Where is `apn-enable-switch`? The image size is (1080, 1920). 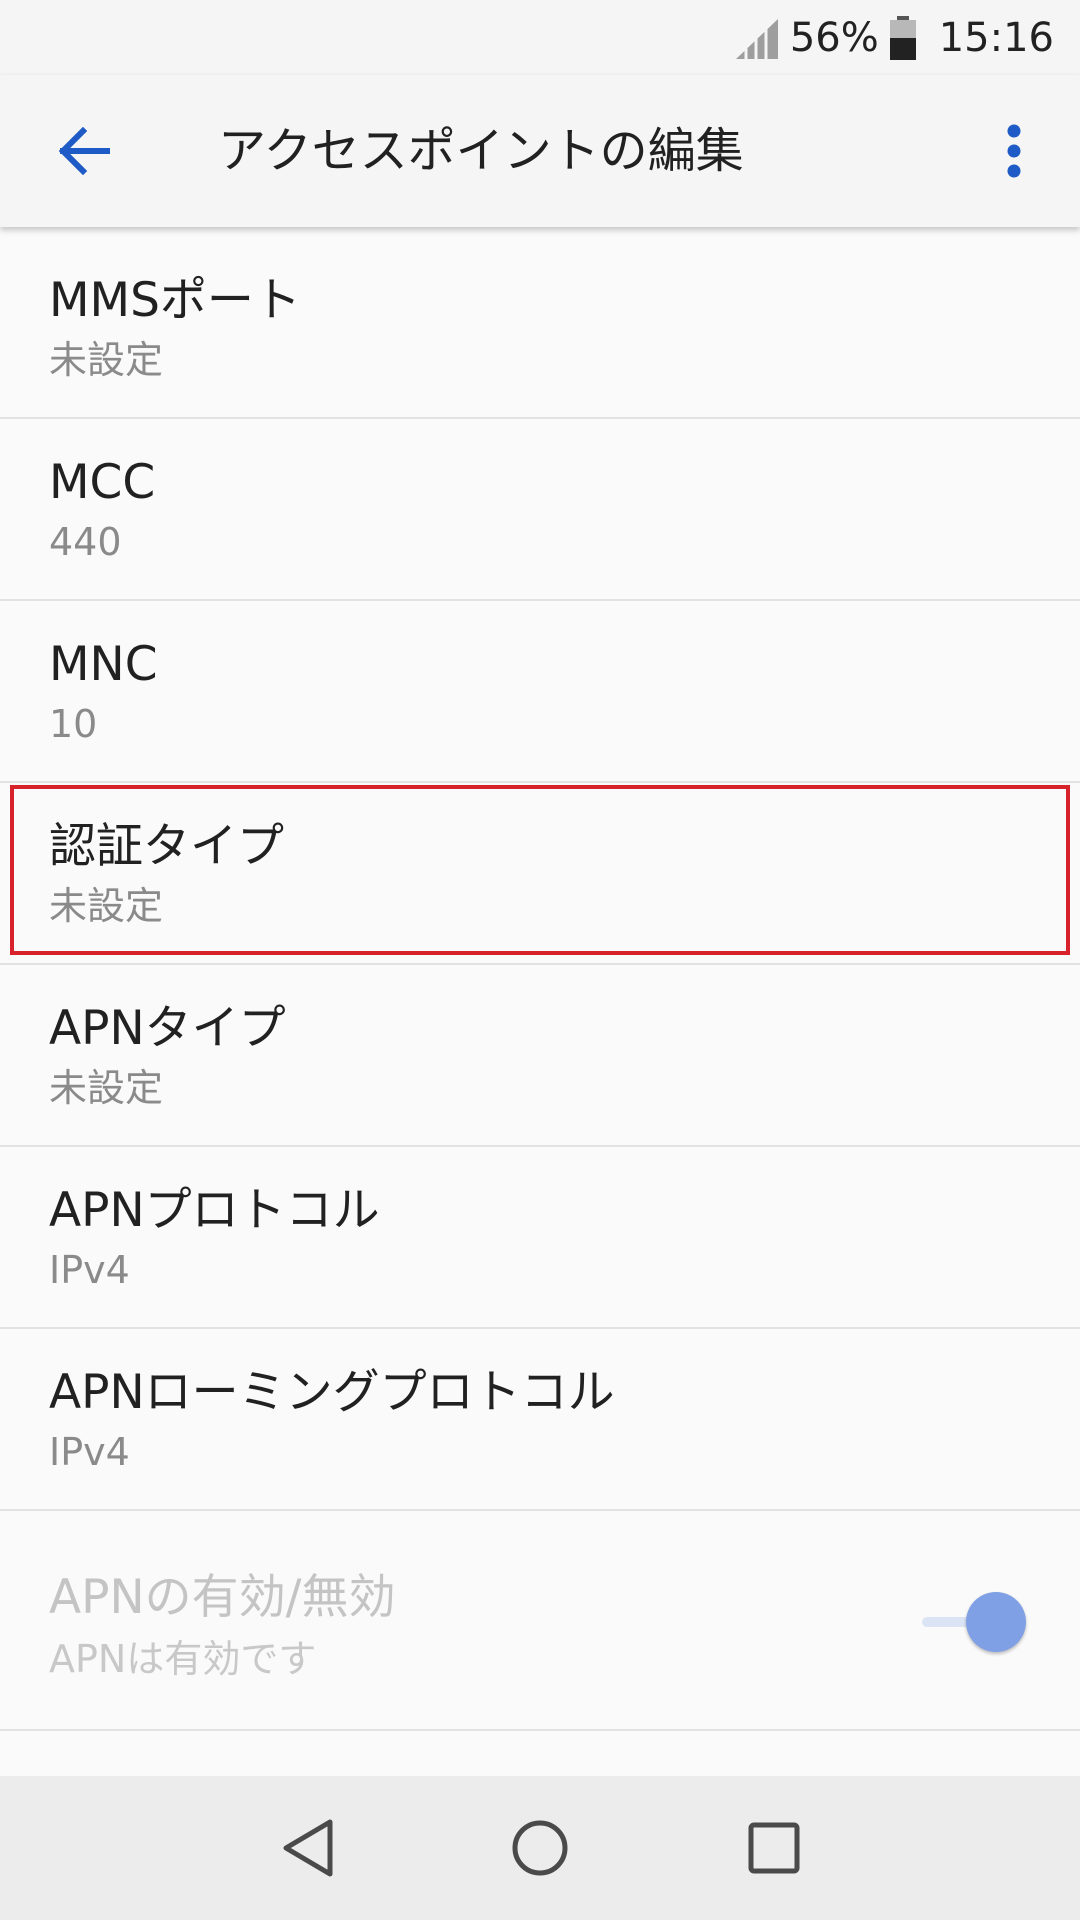
apn-enable-switch is located at coordinates (974, 1622).